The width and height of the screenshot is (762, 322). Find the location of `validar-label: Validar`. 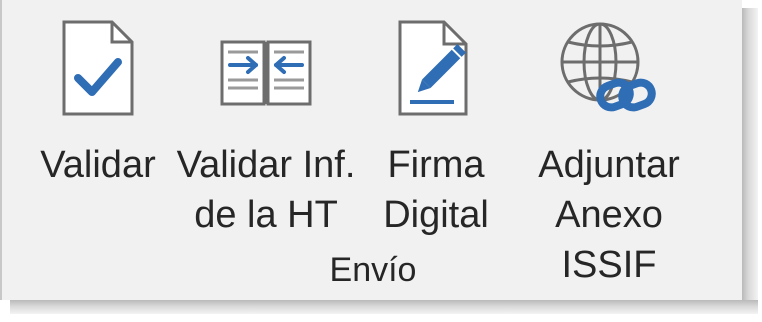

validar-label: Validar is located at coordinates (98, 165).